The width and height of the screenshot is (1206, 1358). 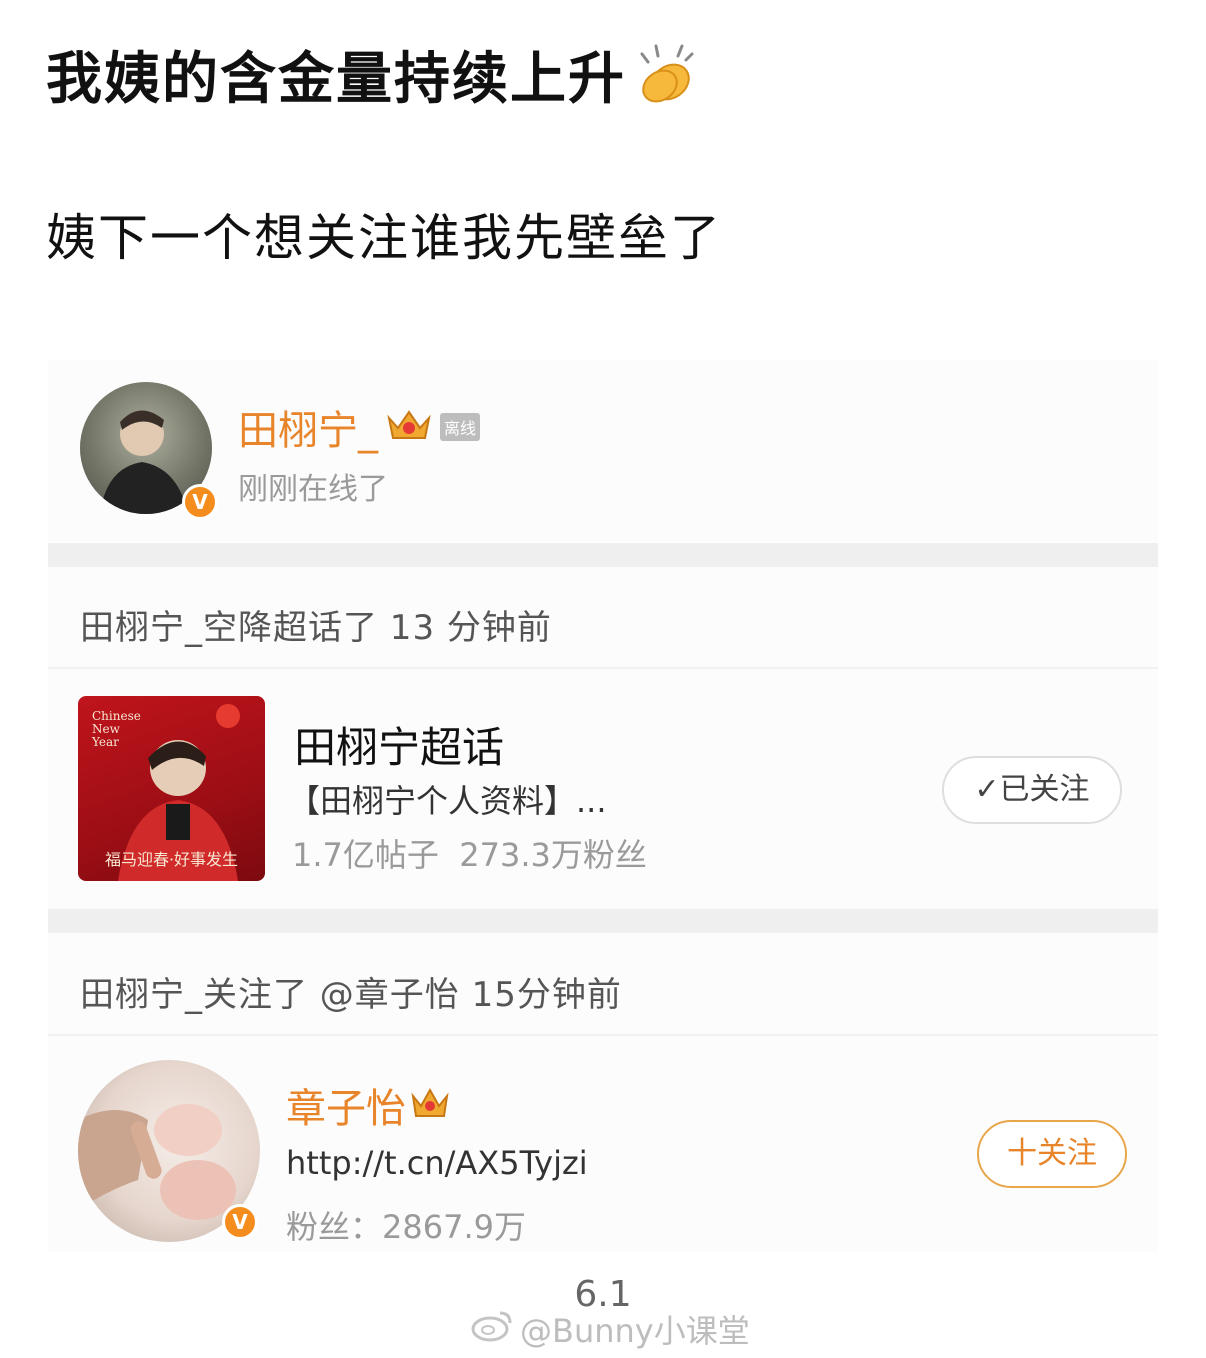 I want to click on profile-name-row: 田栩宁_ 离线, so click(x=359, y=427).